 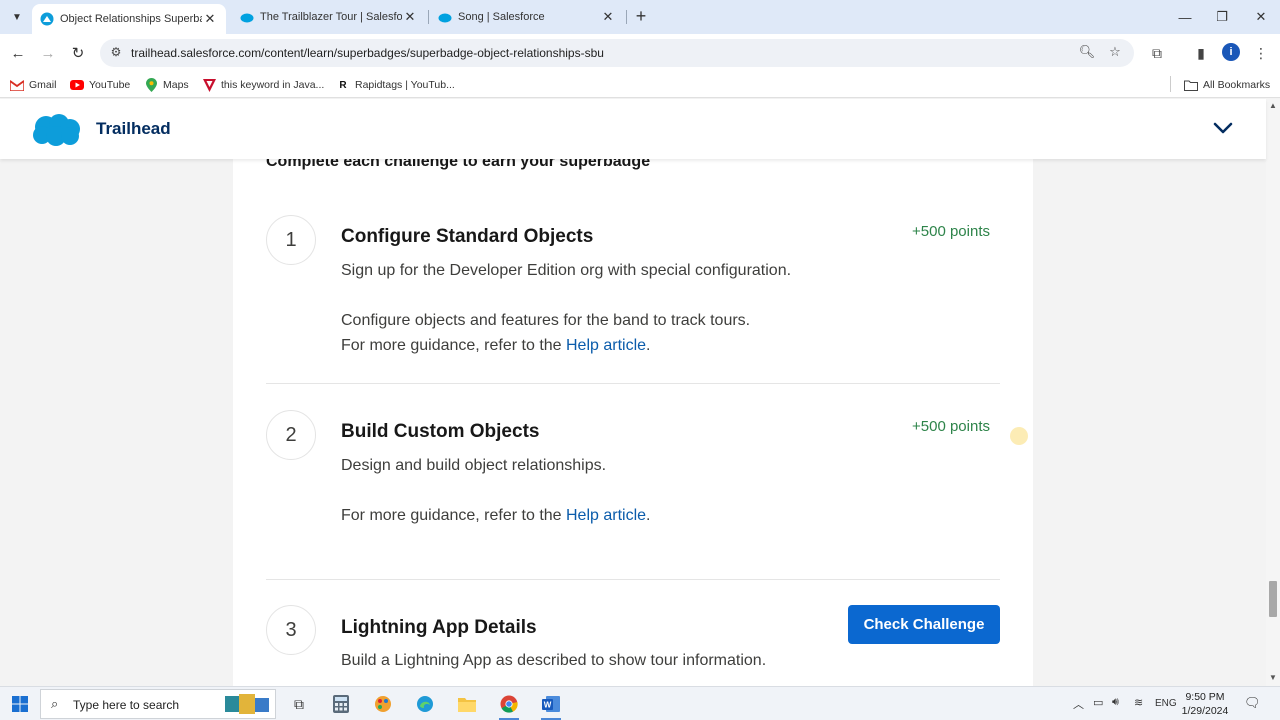 I want to click on check-challenge-button: Check Challenge, so click(x=924, y=624).